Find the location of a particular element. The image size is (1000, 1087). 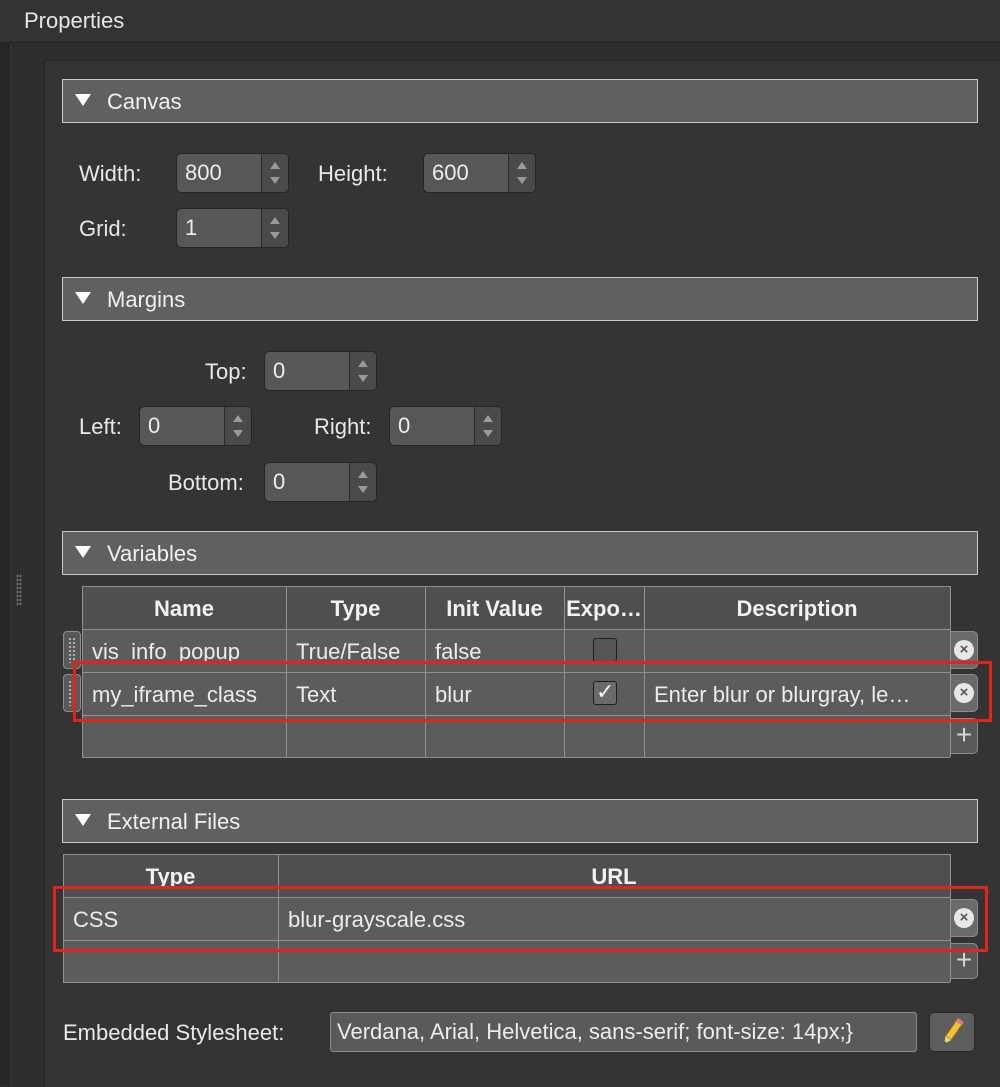

edit-stylesheet-button is located at coordinates (952, 1032).